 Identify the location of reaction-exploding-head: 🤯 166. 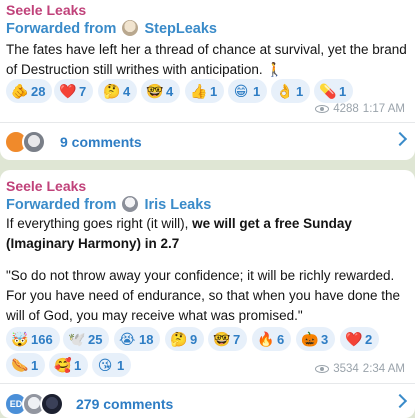
(33, 339).